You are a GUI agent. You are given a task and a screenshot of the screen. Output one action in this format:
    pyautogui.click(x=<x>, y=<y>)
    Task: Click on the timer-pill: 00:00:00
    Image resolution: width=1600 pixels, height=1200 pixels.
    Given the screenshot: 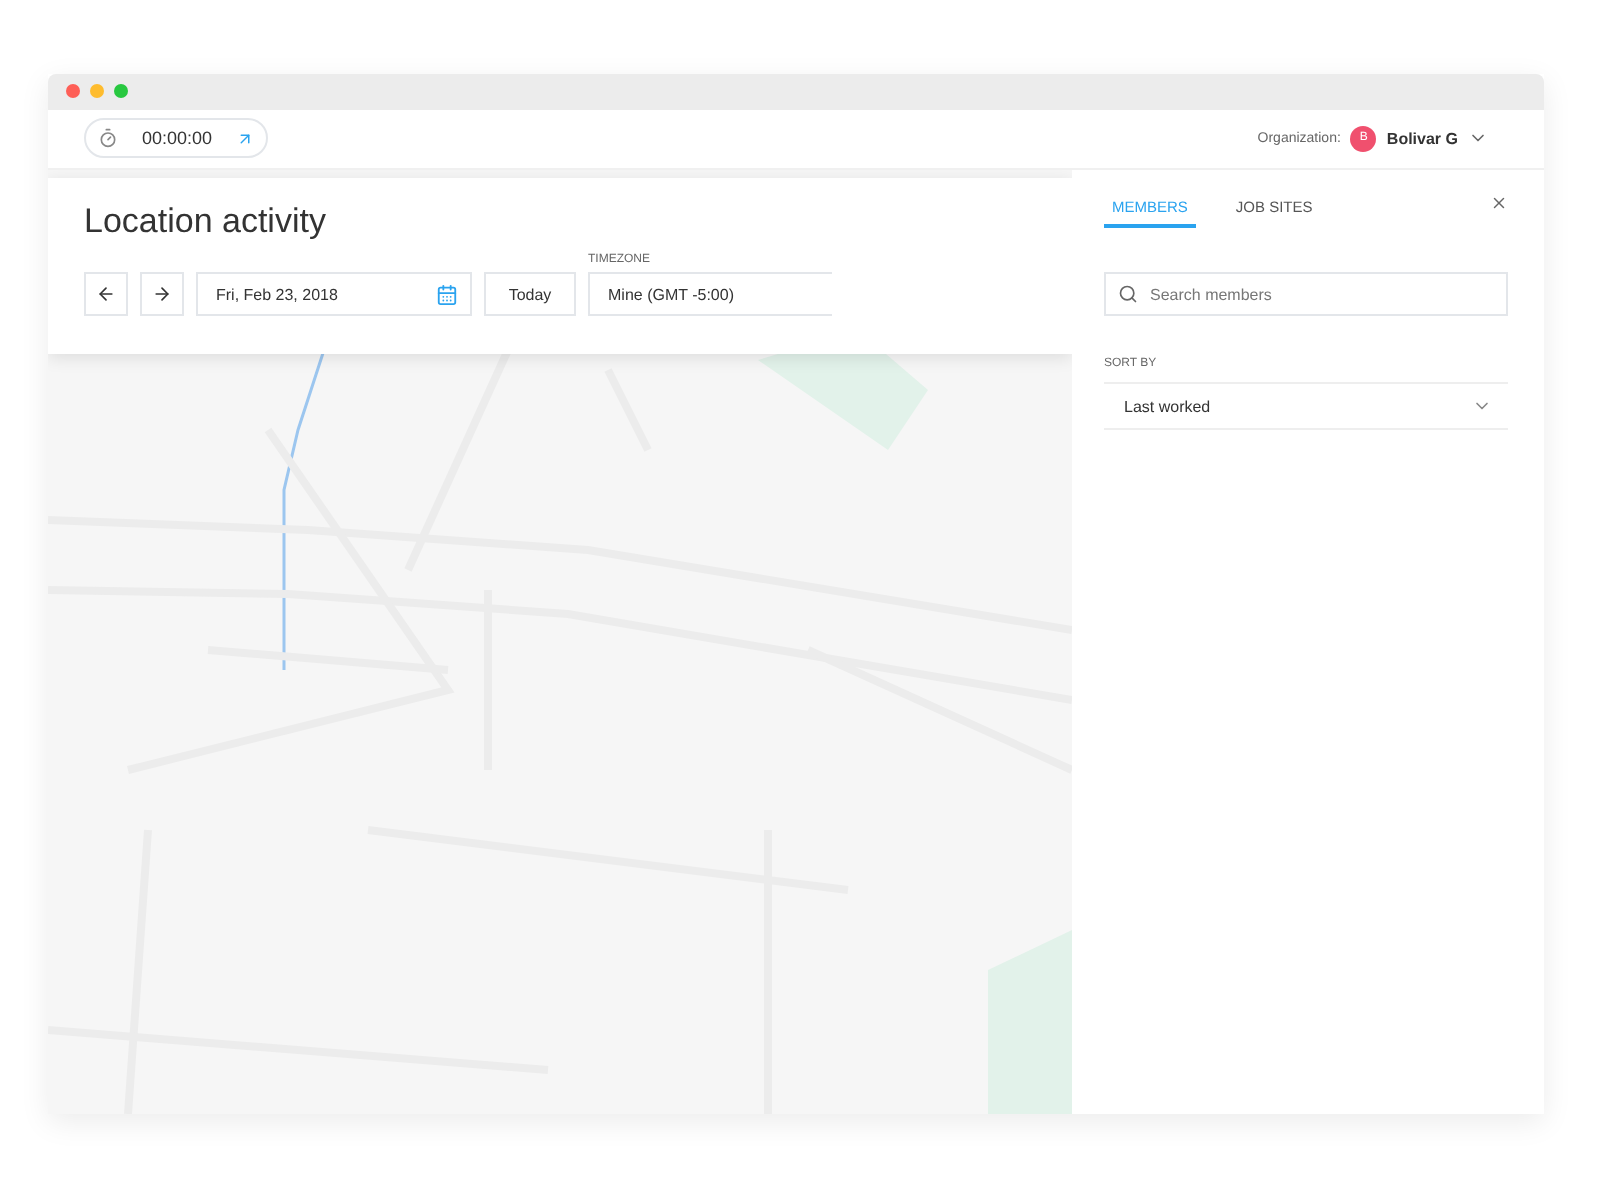 What is the action you would take?
    pyautogui.click(x=176, y=138)
    